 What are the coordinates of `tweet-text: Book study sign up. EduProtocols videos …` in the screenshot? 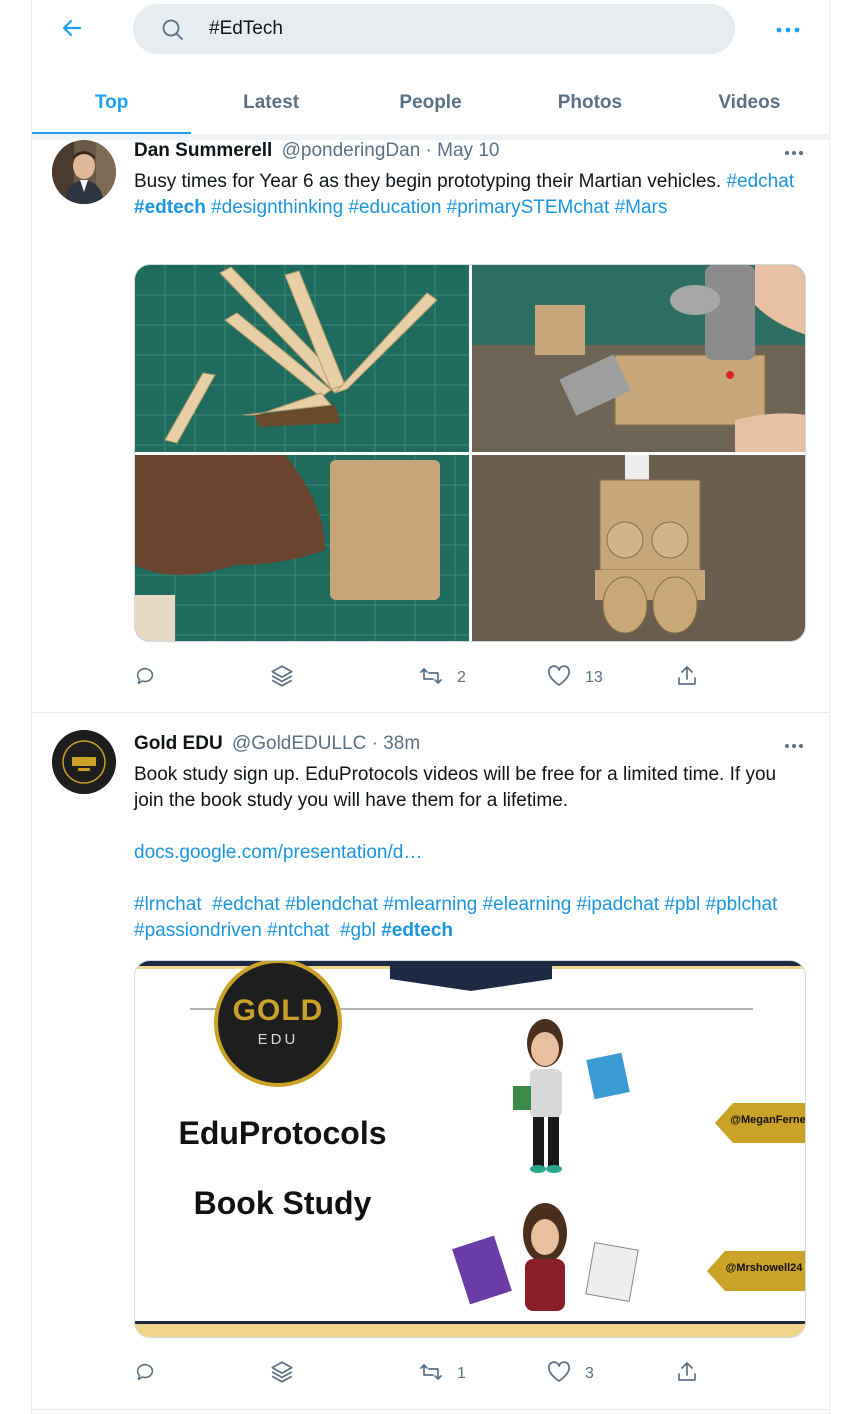 It's located at (472, 853).